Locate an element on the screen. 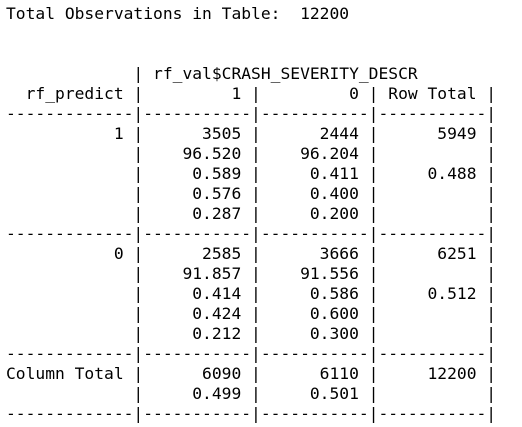 This screenshot has width=522, height=427. table-row: 0 | 2585 | 3666 | 6251 | is located at coordinates (251, 253).